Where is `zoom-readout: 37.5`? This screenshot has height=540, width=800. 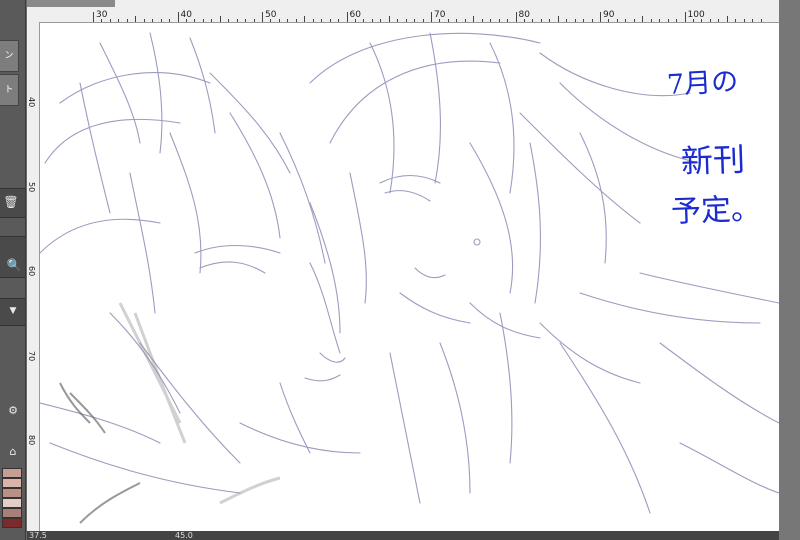
zoom-readout: 37.5 is located at coordinates (38, 535).